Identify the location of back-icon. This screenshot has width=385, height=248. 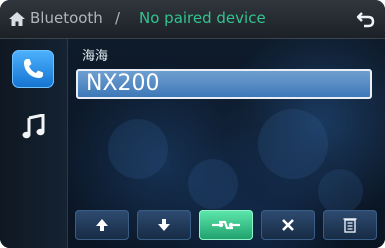
(366, 19).